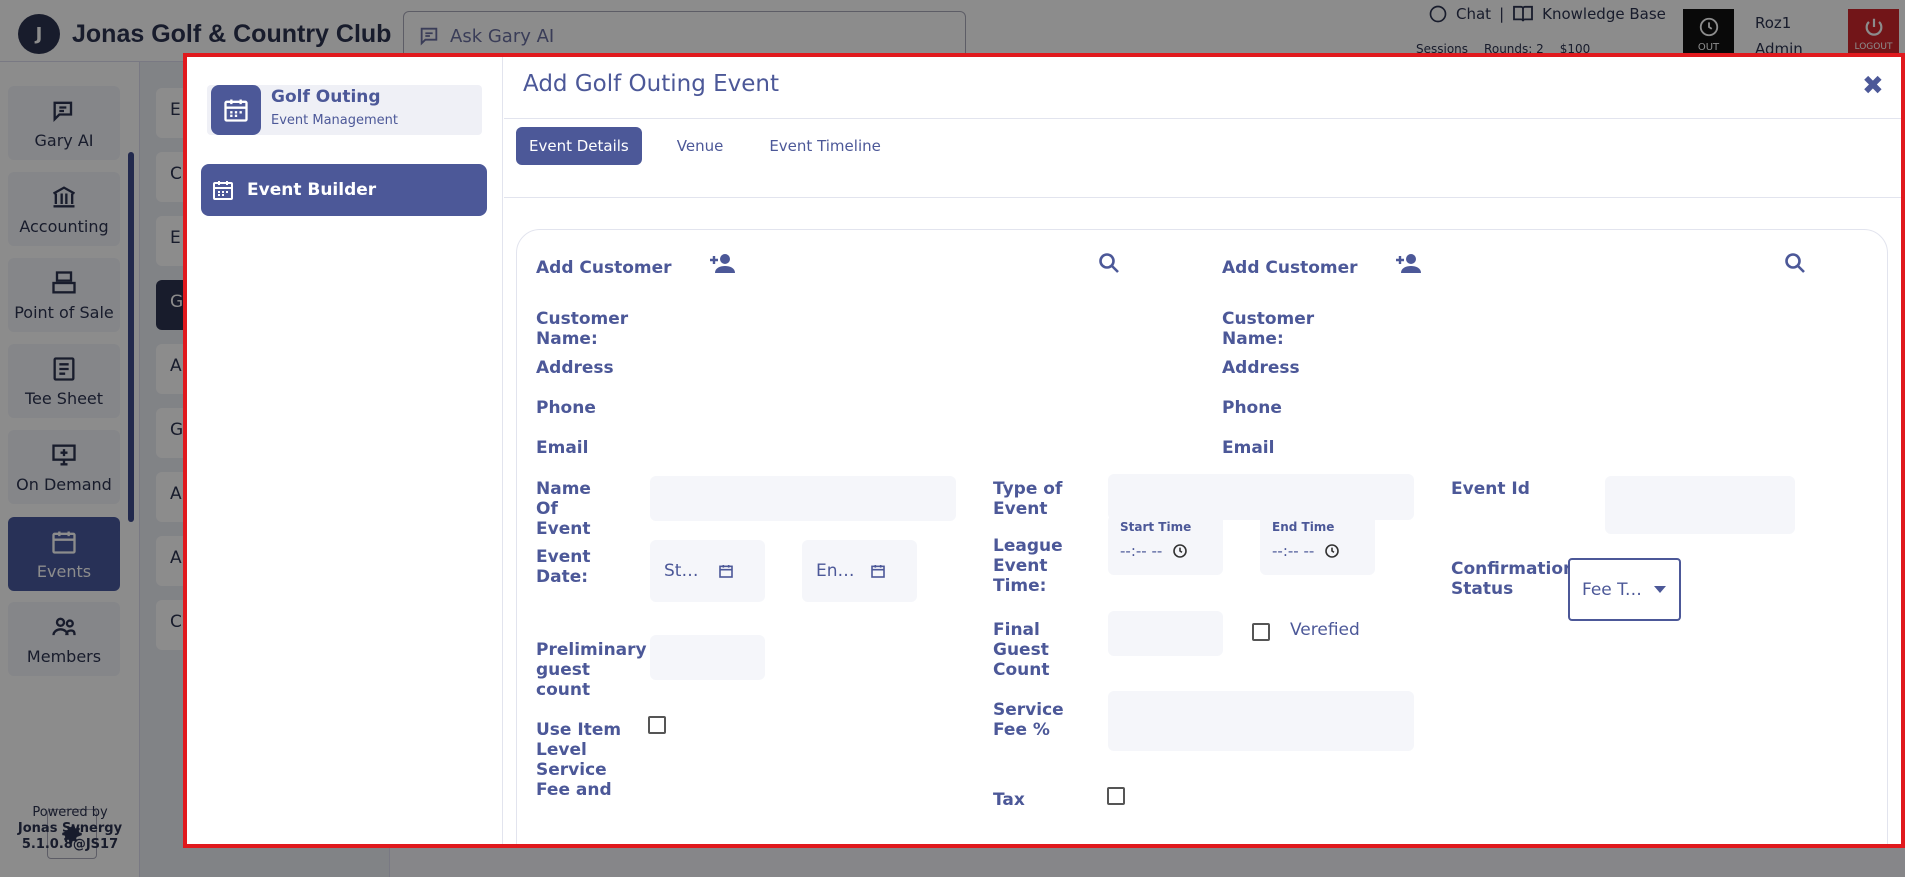 The width and height of the screenshot is (1905, 877). Describe the element at coordinates (1261, 632) in the screenshot. I see `verified-checkbox` at that location.